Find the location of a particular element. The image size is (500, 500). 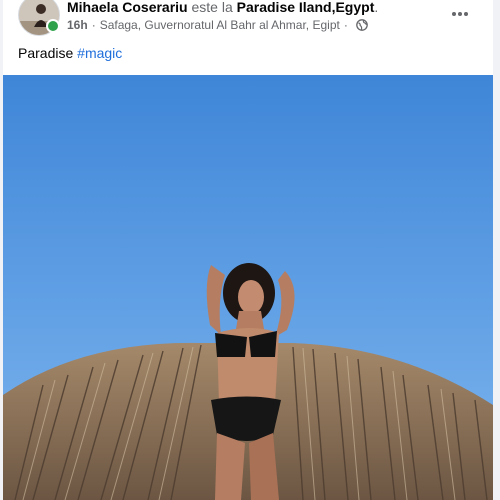

post-caption: Paradise #magic is located at coordinates (70, 53).